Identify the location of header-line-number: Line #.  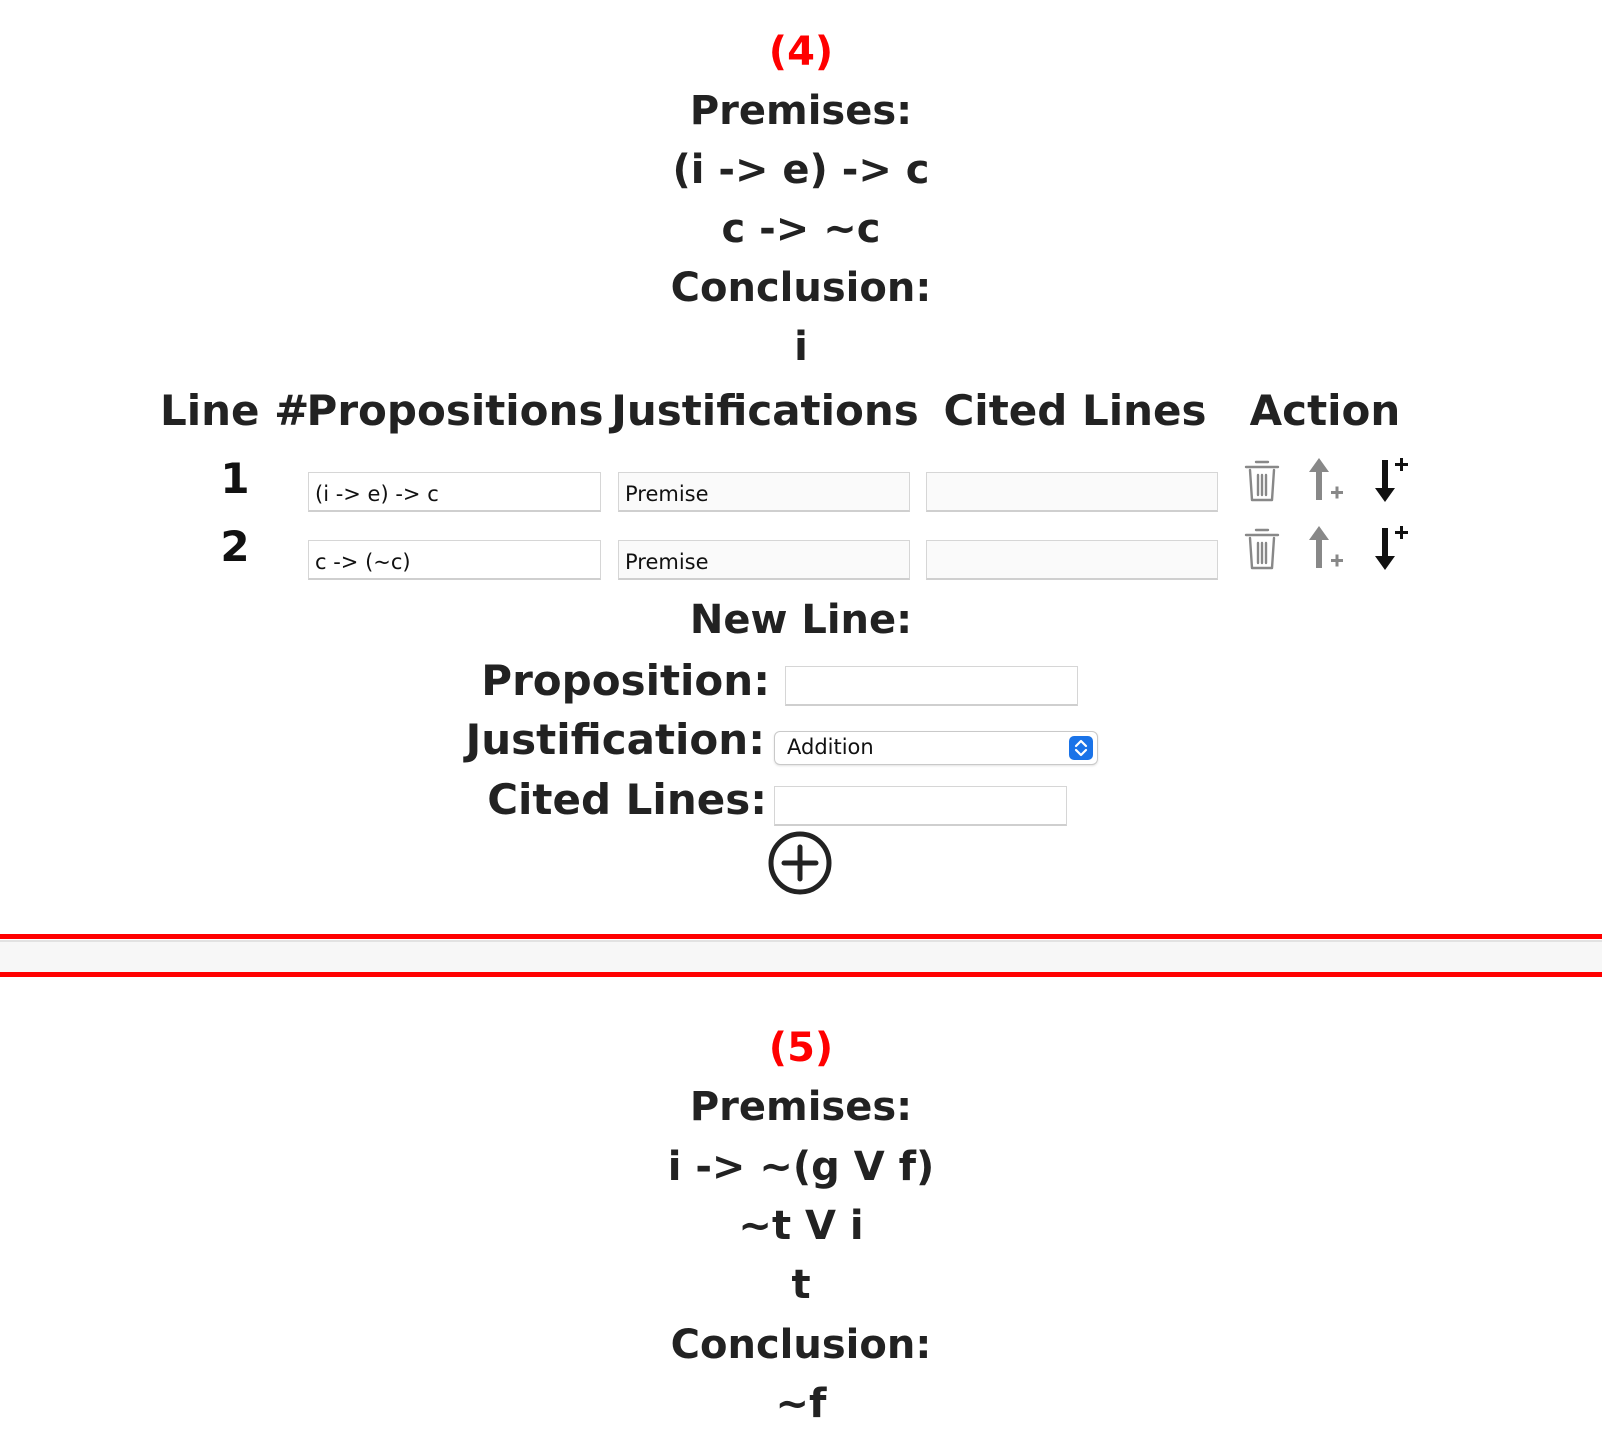
(235, 410).